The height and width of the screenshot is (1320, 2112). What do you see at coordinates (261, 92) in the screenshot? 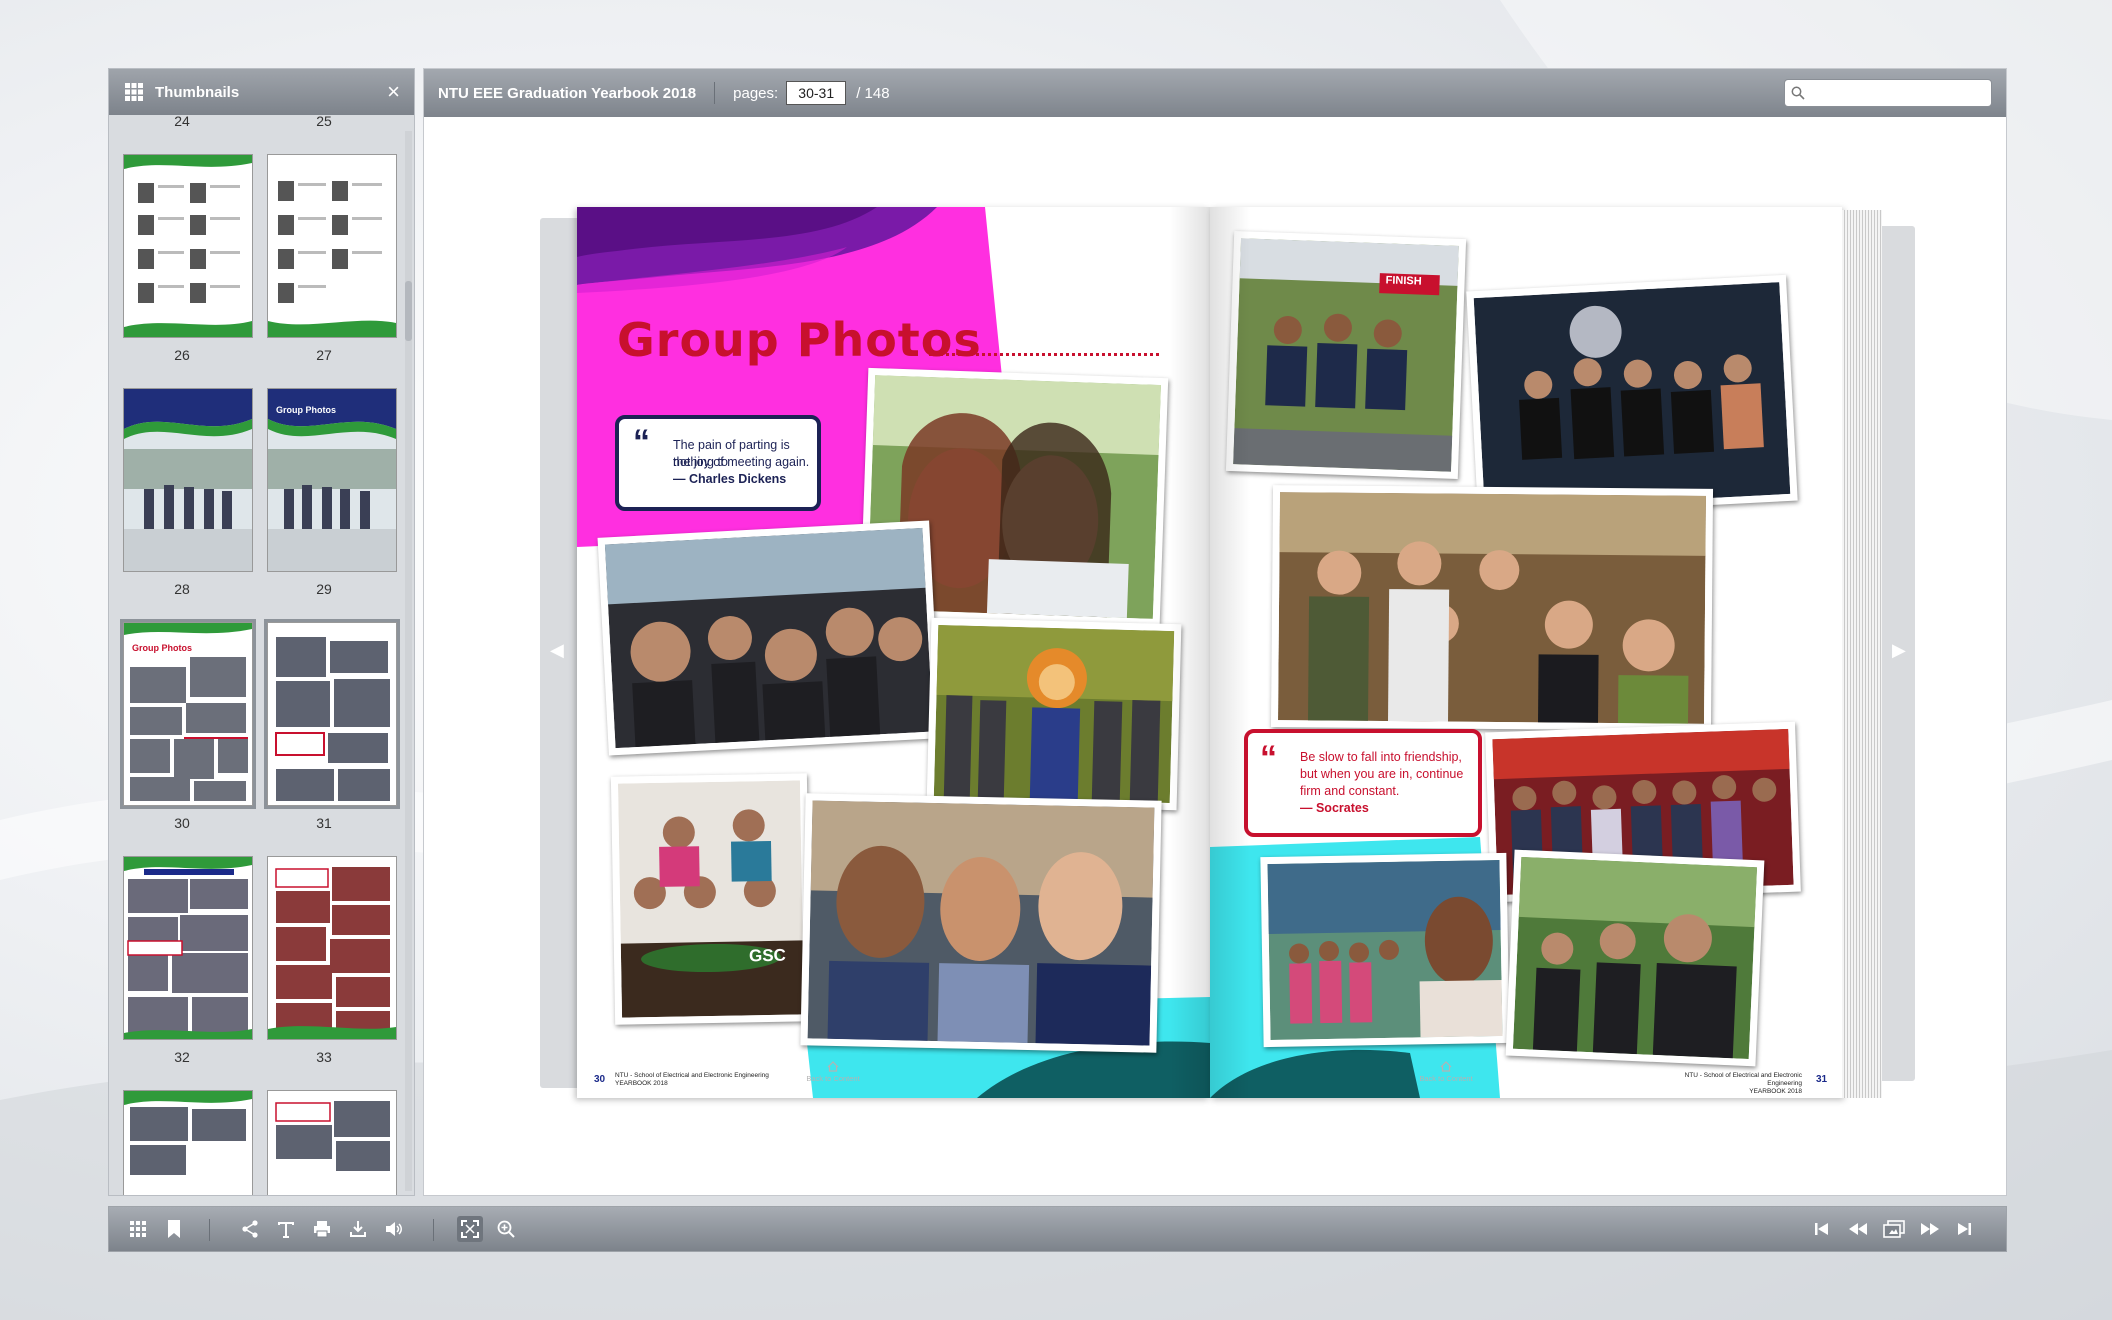
I see `thumbnails-header: Thumbnails ×` at bounding box center [261, 92].